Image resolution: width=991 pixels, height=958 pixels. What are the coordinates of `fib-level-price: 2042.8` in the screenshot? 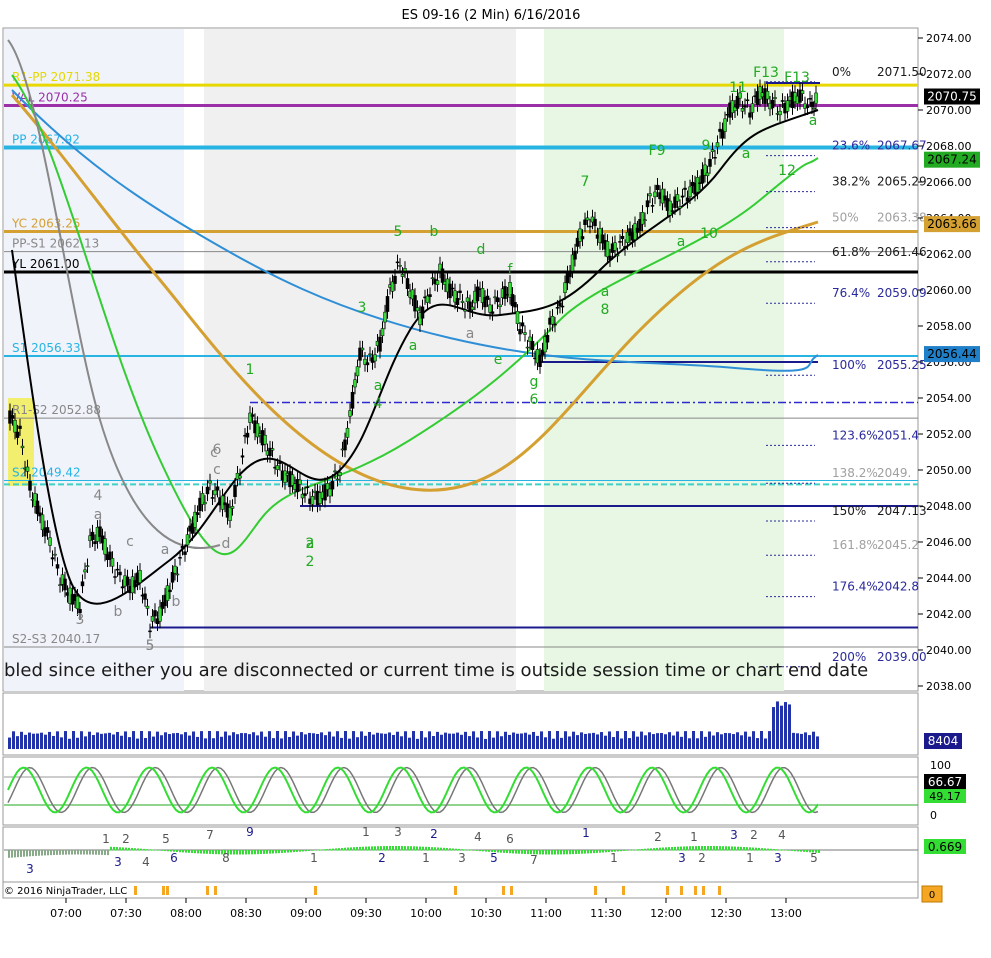 It's located at (898, 587).